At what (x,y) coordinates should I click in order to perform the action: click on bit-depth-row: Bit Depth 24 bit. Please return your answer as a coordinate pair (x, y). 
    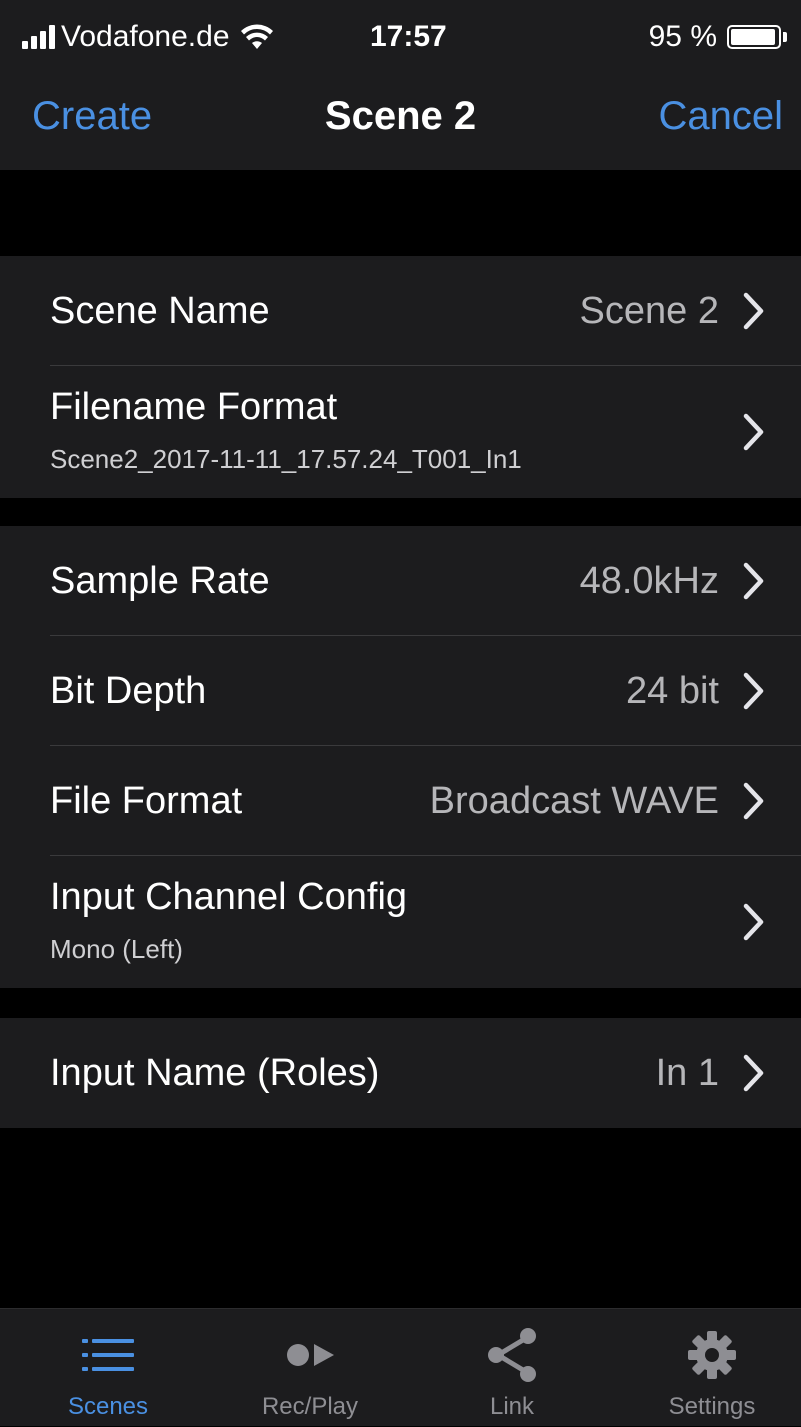
    Looking at the image, I should click on (400, 691).